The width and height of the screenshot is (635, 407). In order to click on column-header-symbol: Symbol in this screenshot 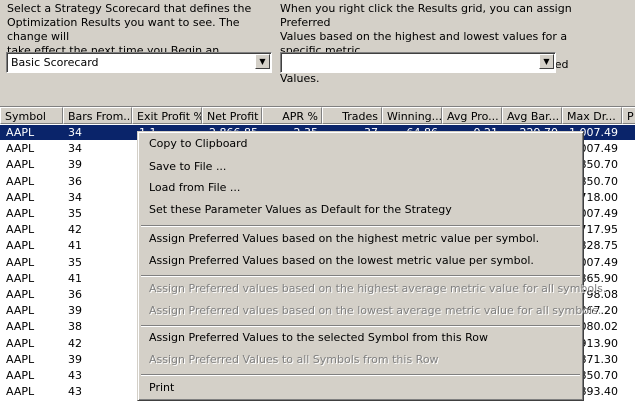, I will do `click(31, 115)`.